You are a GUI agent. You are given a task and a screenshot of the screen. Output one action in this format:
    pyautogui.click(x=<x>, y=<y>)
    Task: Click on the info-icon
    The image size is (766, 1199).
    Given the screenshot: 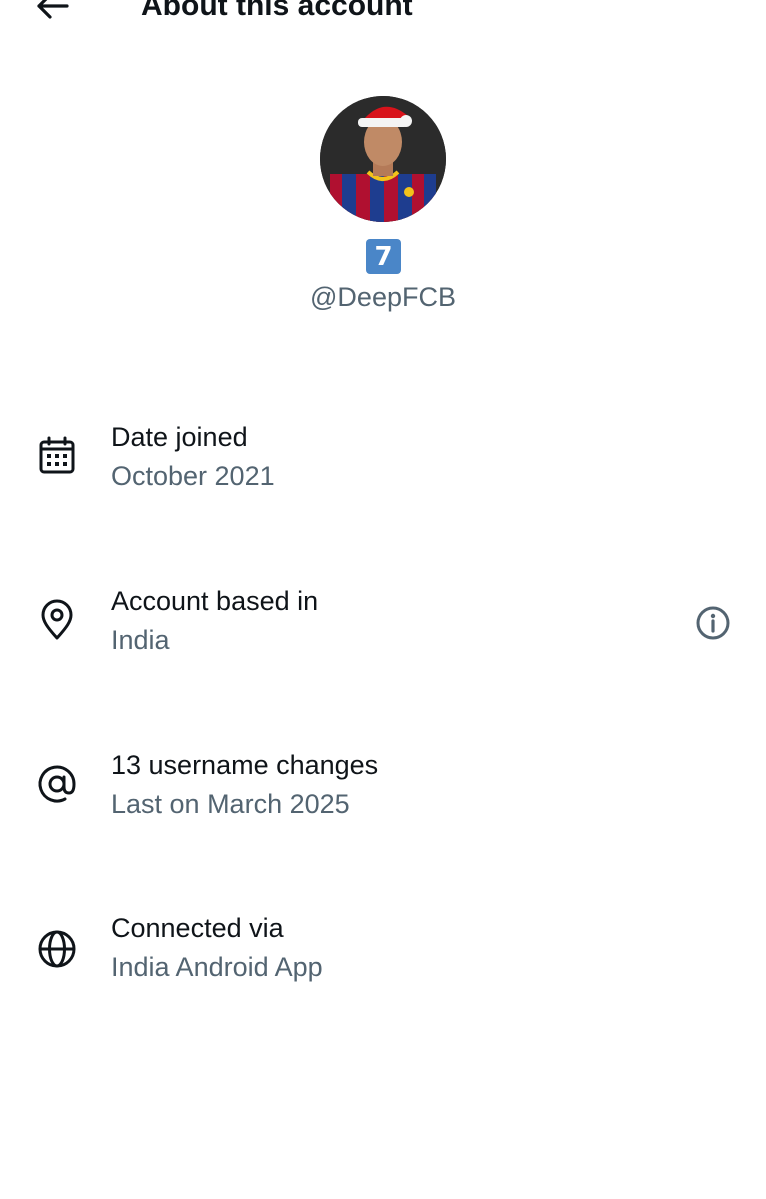 What is the action you would take?
    pyautogui.click(x=713, y=623)
    